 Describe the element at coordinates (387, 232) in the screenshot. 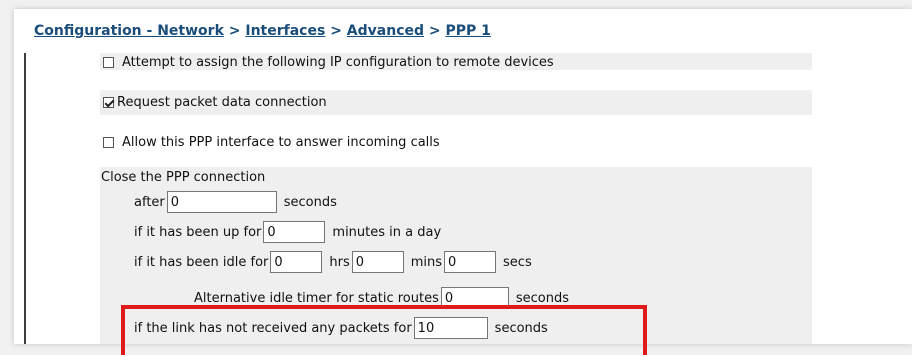

I see `up-for-unit: minutes in a day` at that location.